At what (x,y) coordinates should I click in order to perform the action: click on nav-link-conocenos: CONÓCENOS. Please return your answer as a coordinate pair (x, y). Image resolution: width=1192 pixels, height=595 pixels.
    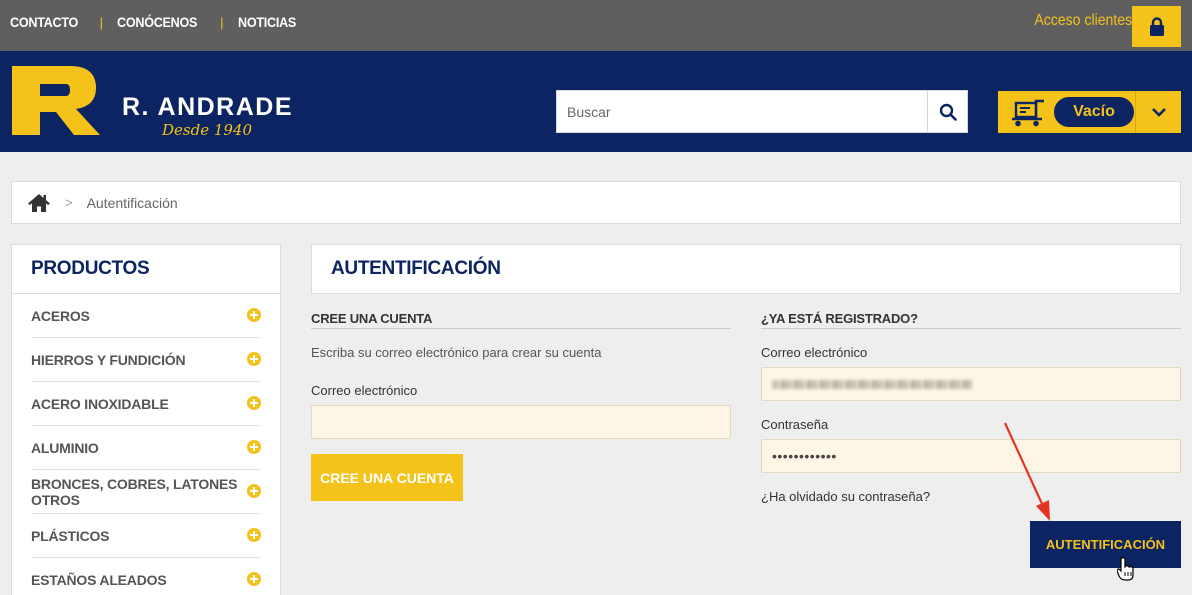
    Looking at the image, I should click on (157, 22).